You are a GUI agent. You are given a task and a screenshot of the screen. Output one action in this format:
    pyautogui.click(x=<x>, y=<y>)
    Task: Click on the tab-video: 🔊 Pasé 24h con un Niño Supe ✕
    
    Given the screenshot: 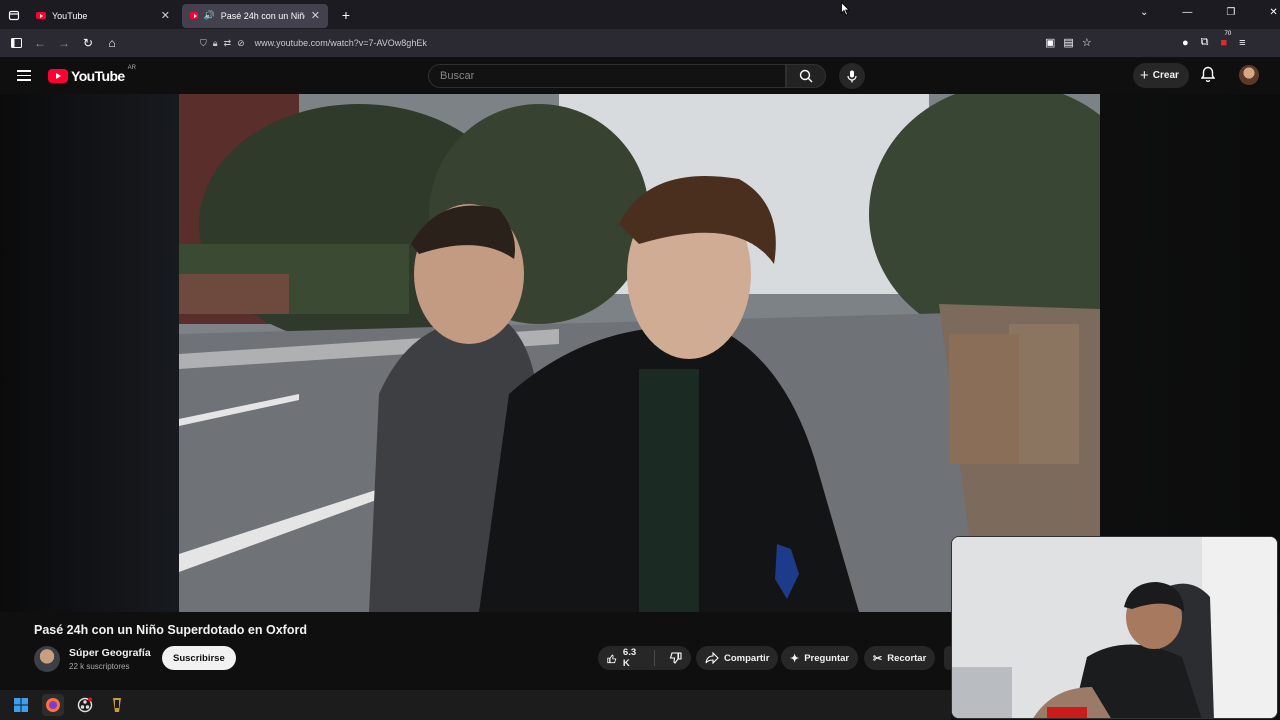 What is the action you would take?
    pyautogui.click(x=255, y=15)
    